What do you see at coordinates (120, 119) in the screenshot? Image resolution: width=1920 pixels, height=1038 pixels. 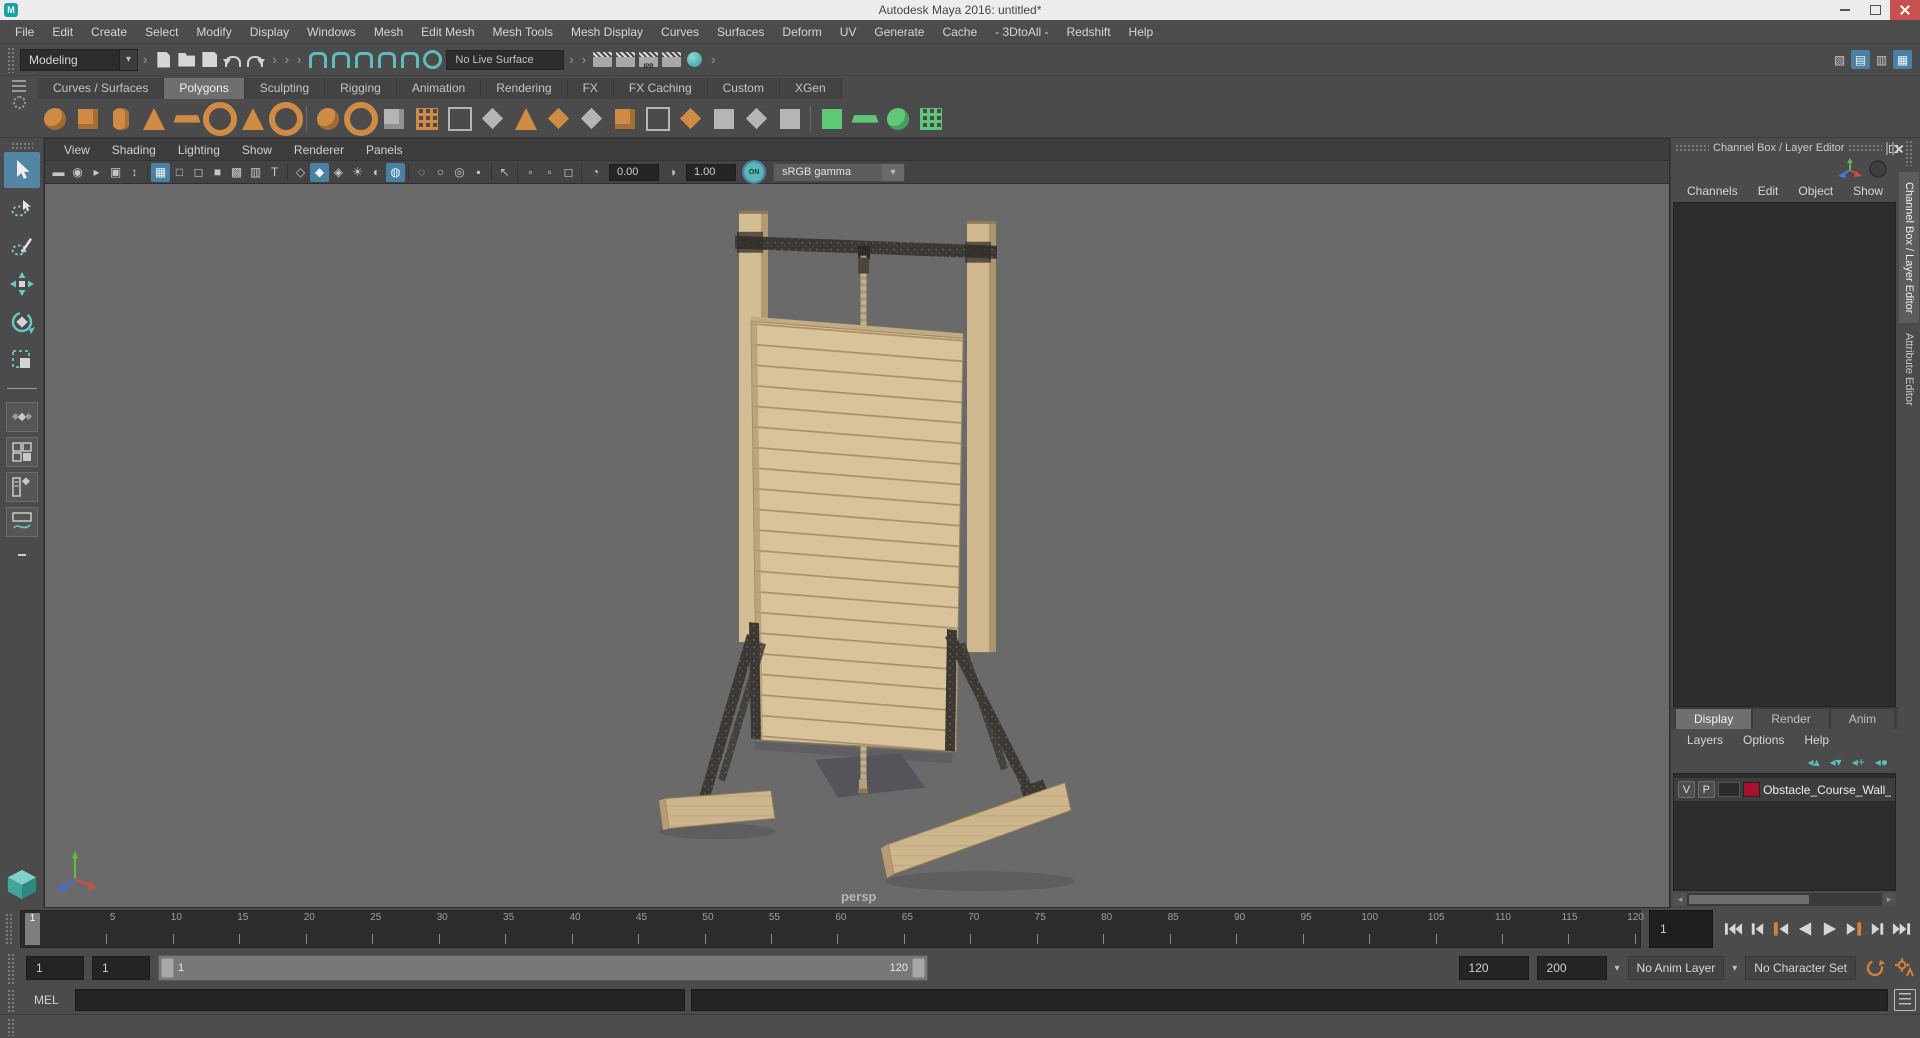 I see `shelf.icons.2.name` at bounding box center [120, 119].